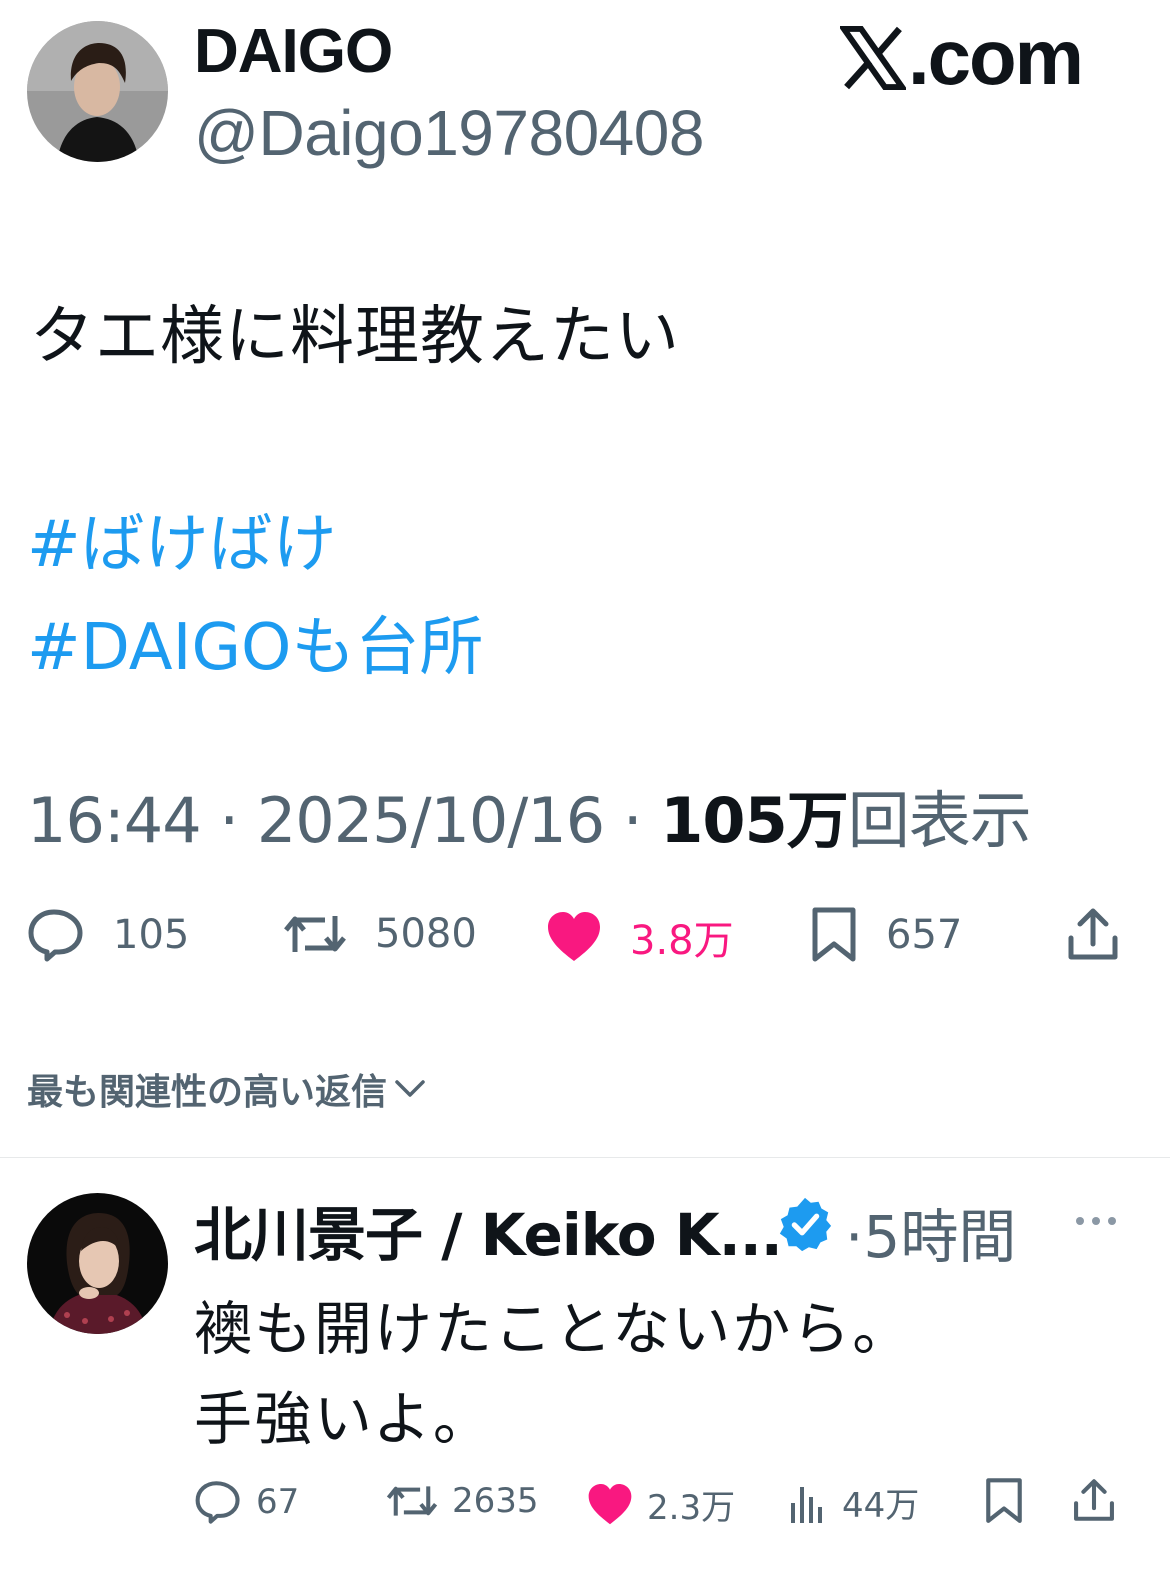 This screenshot has height=1596, width=1170. I want to click on bookmark-button: 657, so click(886, 935).